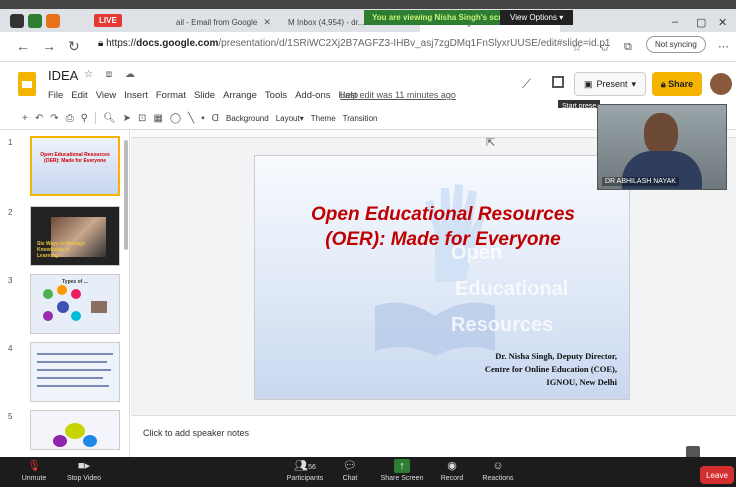  What do you see at coordinates (368, 4) in the screenshot?
I see `zoom-top-strip` at bounding box center [368, 4].